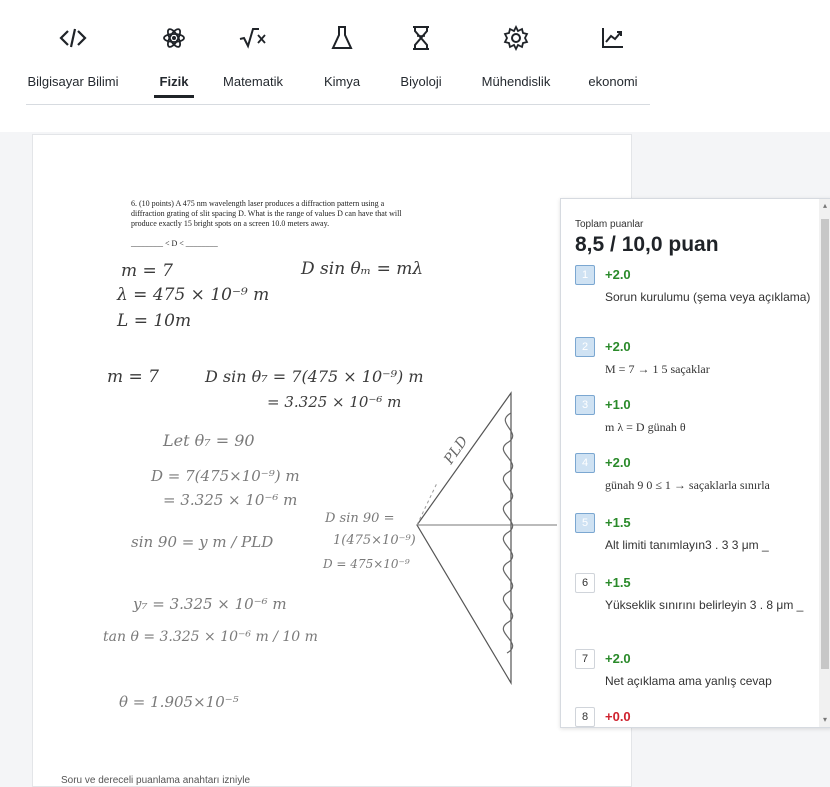  What do you see at coordinates (421, 38) in the screenshot?
I see `hourglass-icon` at bounding box center [421, 38].